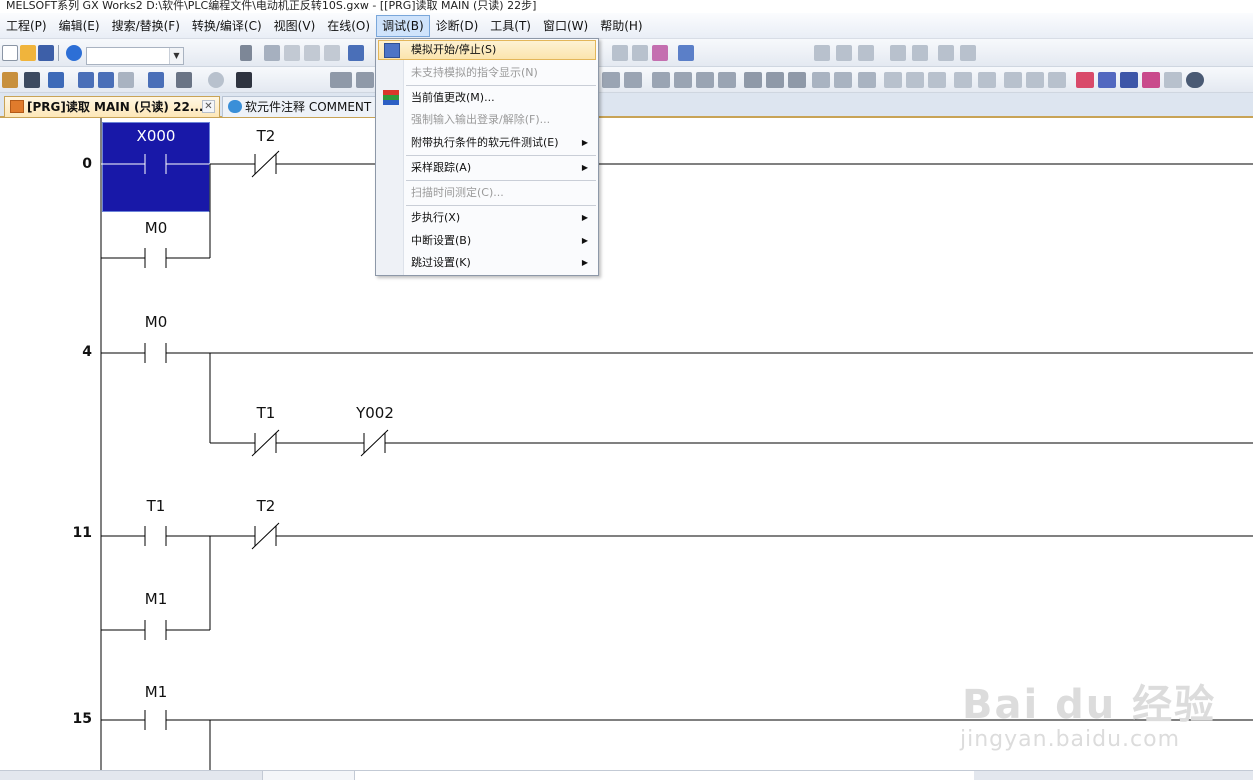 This screenshot has height=780, width=1253. I want to click on device-label-m0: M0, so click(156, 228).